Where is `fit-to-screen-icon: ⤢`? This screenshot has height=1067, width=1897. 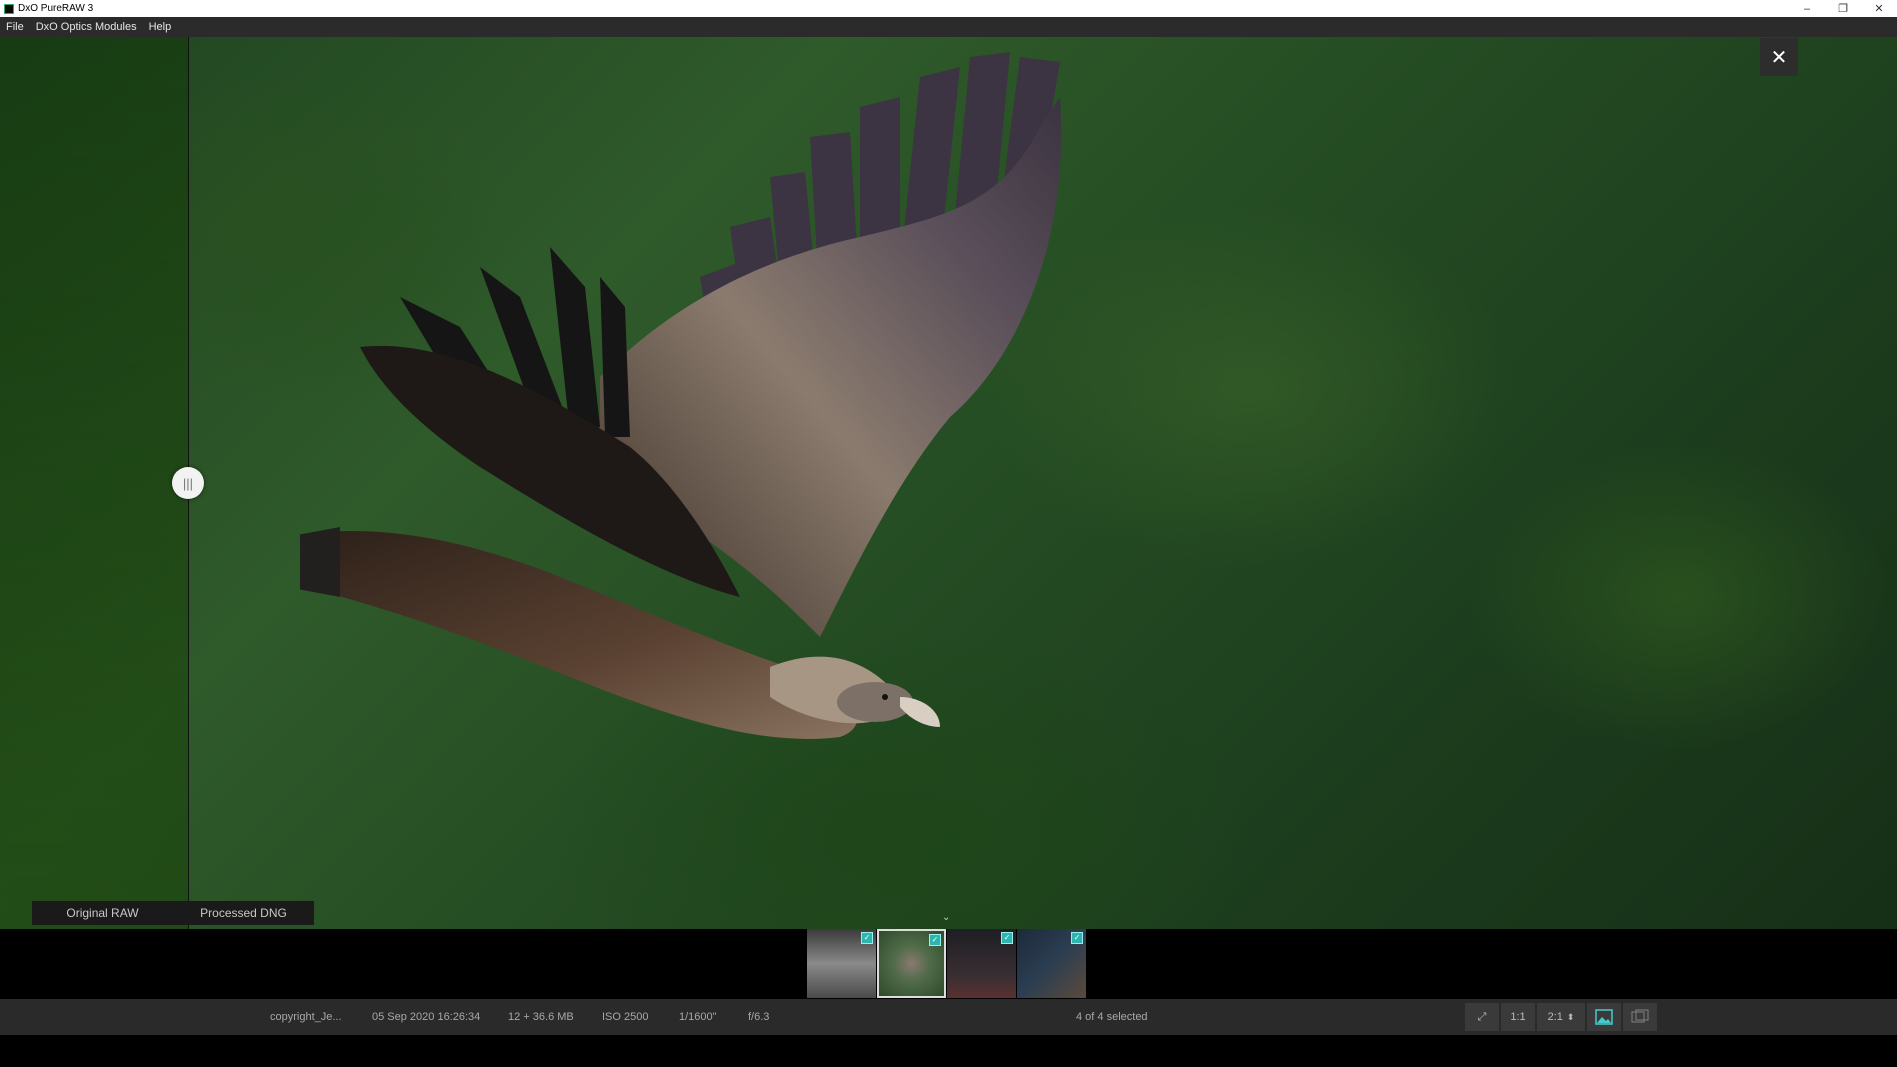 fit-to-screen-icon: ⤢ is located at coordinates (1482, 1017).